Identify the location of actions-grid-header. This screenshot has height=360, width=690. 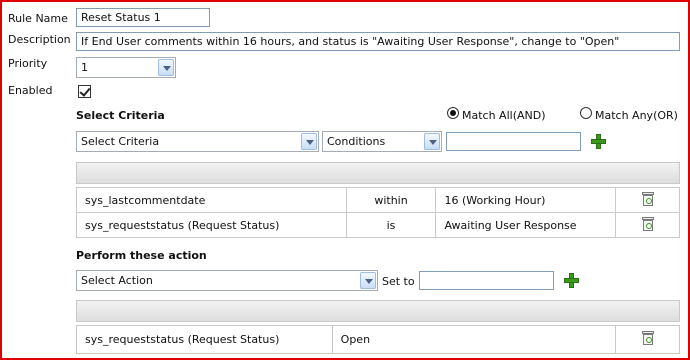
(378, 311).